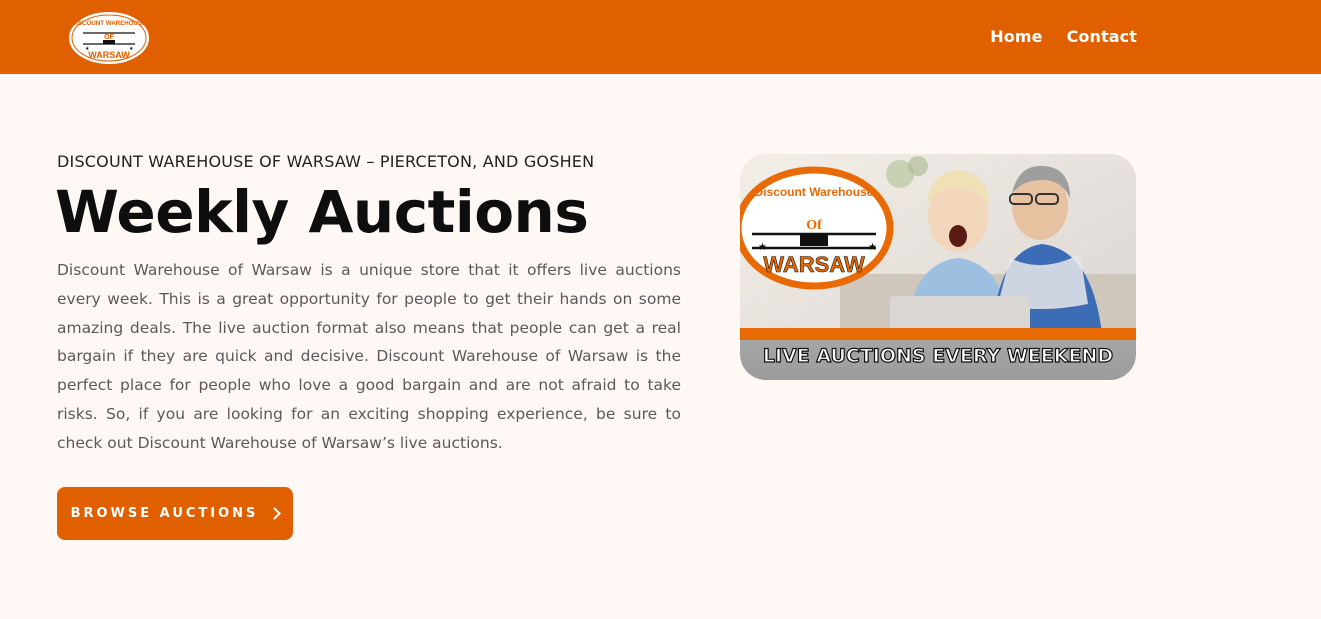 This screenshot has height=619, width=1321. What do you see at coordinates (322, 212) in the screenshot?
I see `page-title: Weekly Auctions` at bounding box center [322, 212].